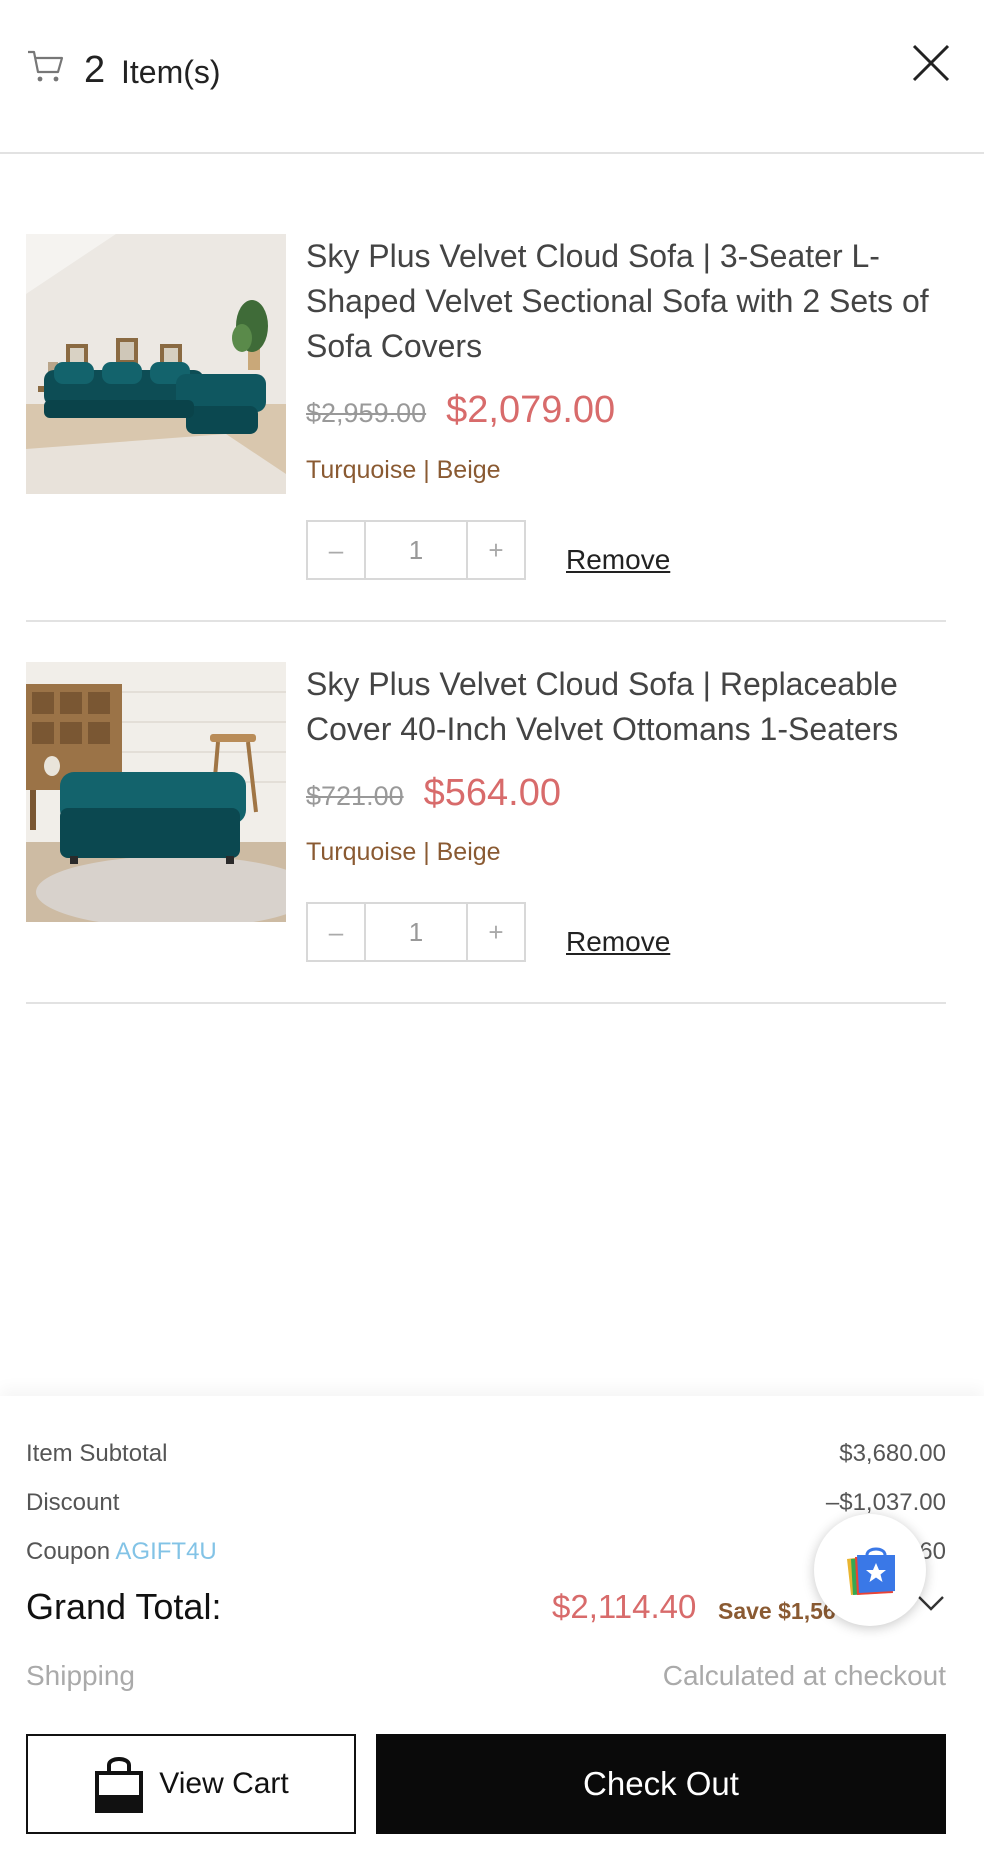  Describe the element at coordinates (171, 72) in the screenshot. I see `items-label: Item(s)` at that location.